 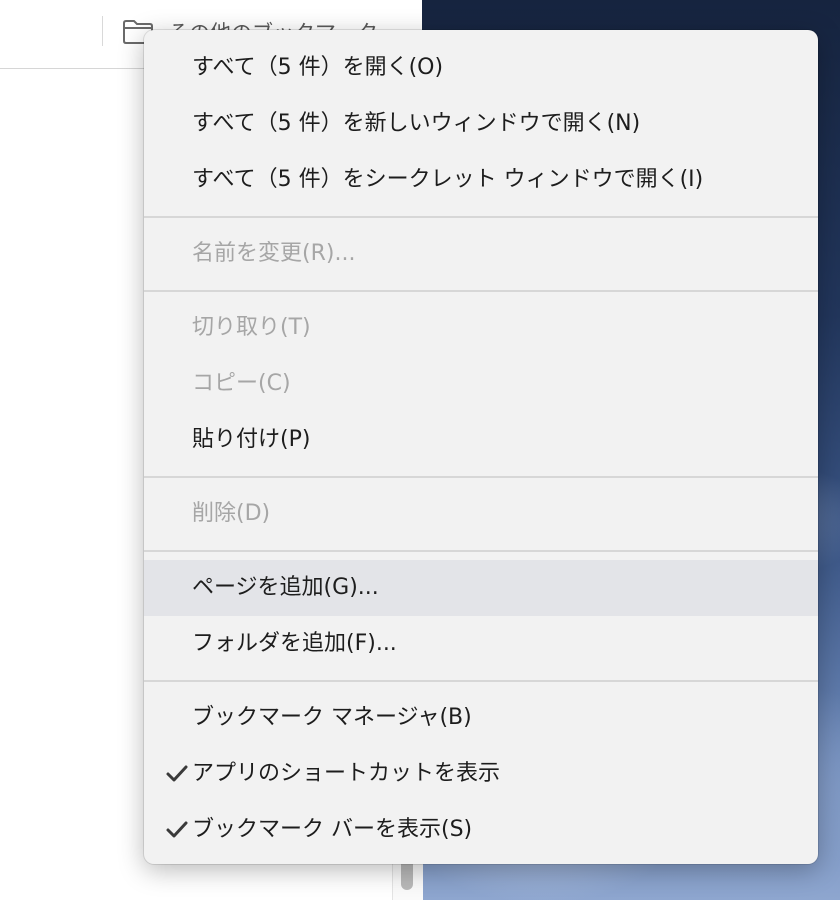 I want to click on menu-item-label: アプリのショートカットを表示, so click(x=346, y=773).